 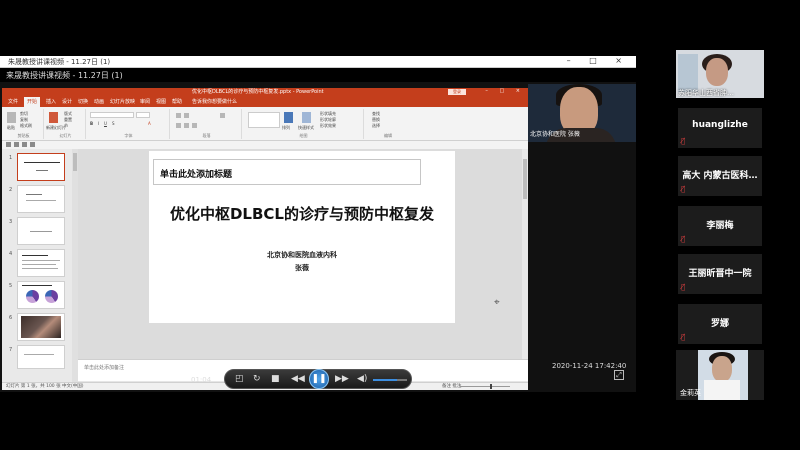 I want to click on tell-me-search: 告诉我你想要做什么, so click(x=214, y=101).